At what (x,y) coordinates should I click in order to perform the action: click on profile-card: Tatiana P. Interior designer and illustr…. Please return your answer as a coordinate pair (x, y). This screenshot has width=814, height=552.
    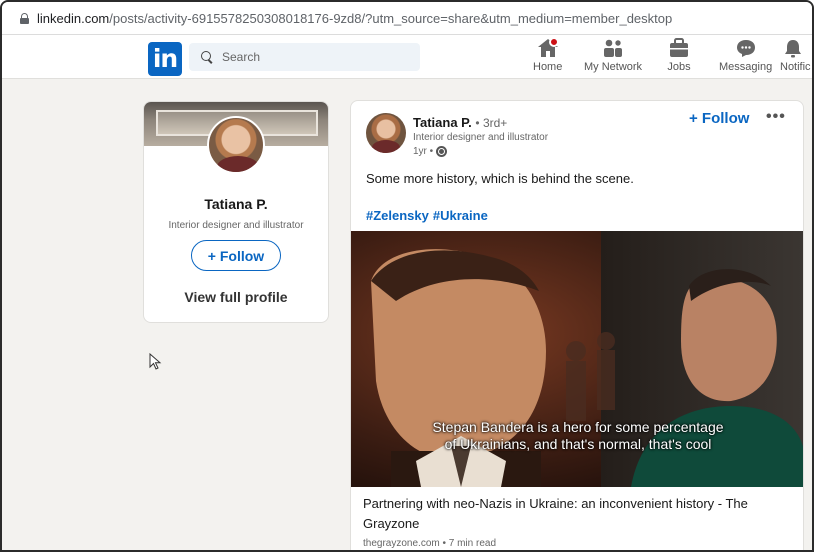
    Looking at the image, I should click on (236, 212).